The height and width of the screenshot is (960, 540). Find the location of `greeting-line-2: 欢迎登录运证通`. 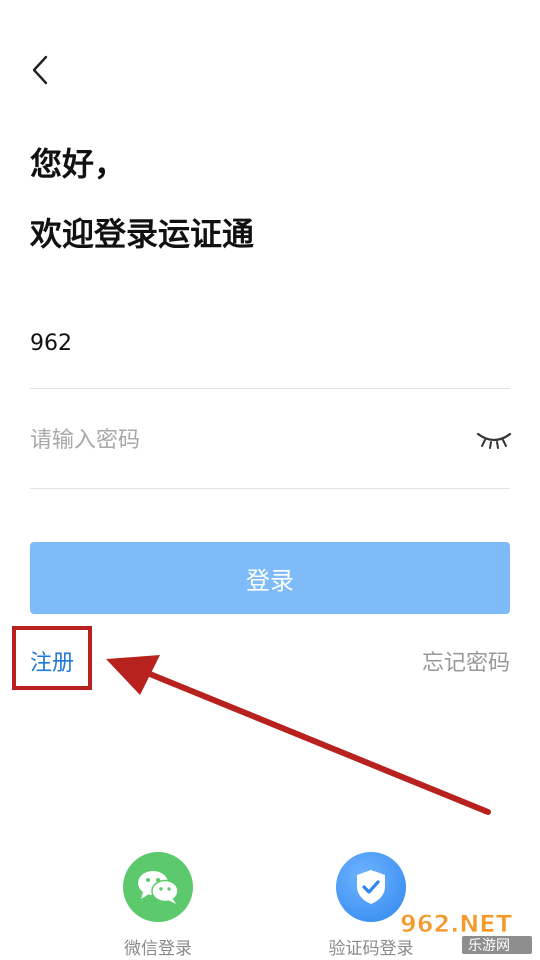

greeting-line-2: 欢迎登录运证通 is located at coordinates (142, 234).